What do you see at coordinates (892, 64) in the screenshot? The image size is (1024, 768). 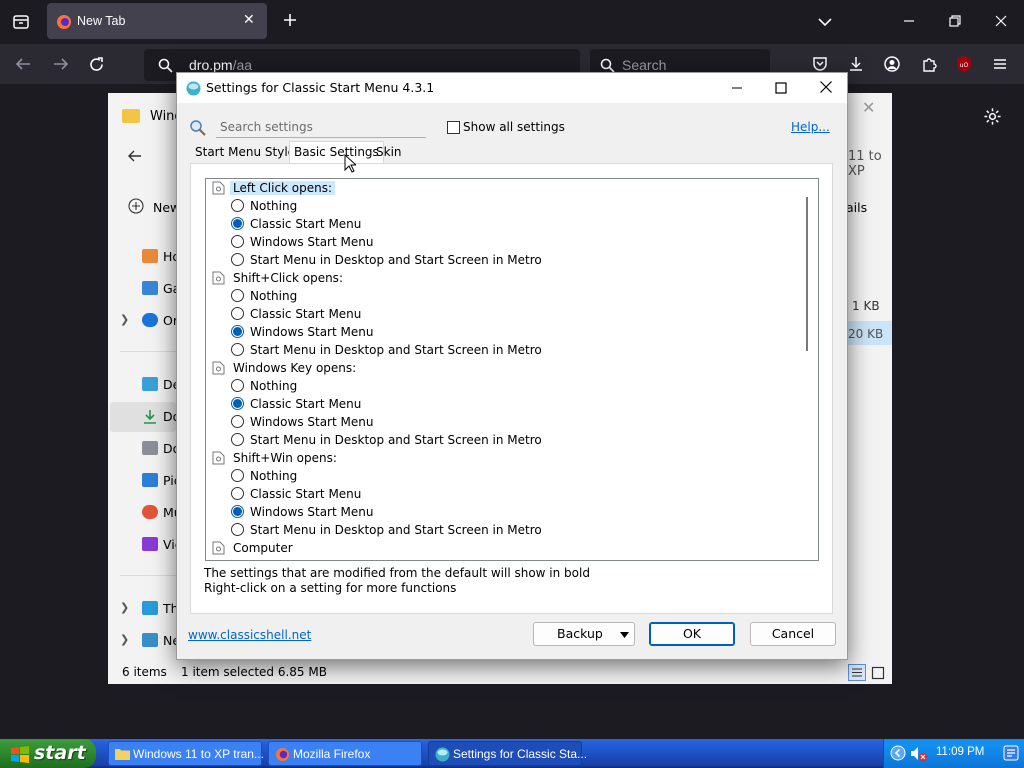 I see `account-icon` at bounding box center [892, 64].